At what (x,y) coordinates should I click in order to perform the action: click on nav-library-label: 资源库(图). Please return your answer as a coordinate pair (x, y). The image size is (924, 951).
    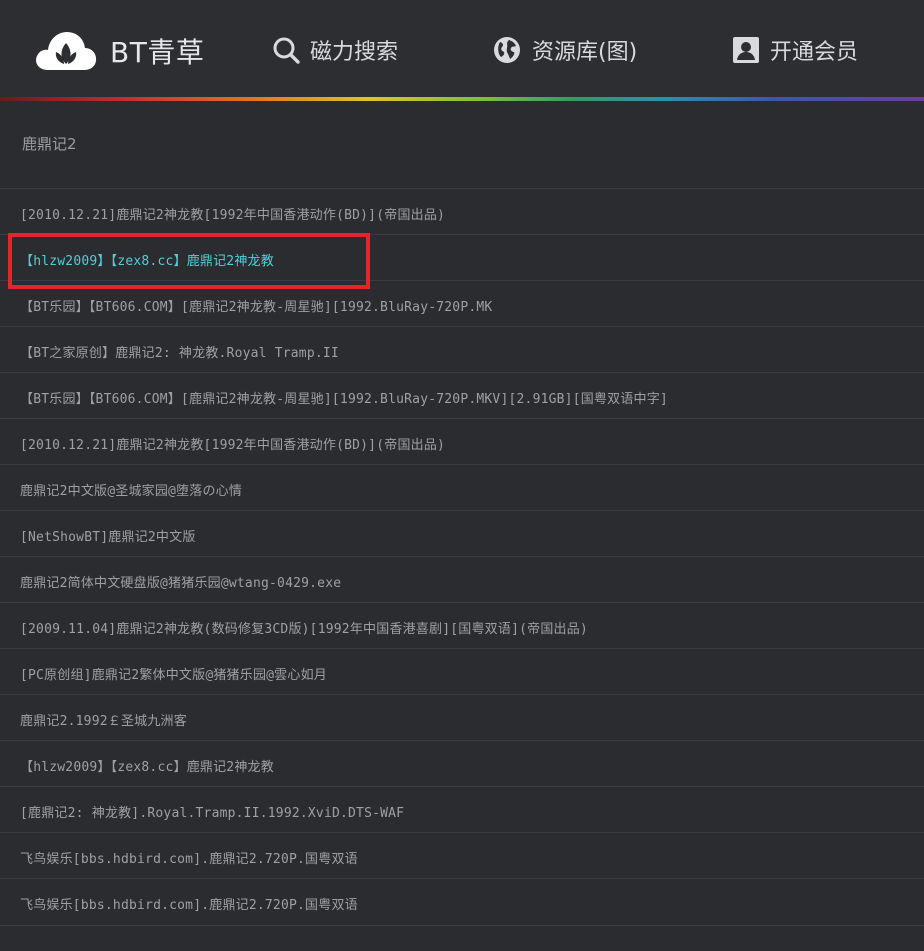
    Looking at the image, I should click on (585, 52).